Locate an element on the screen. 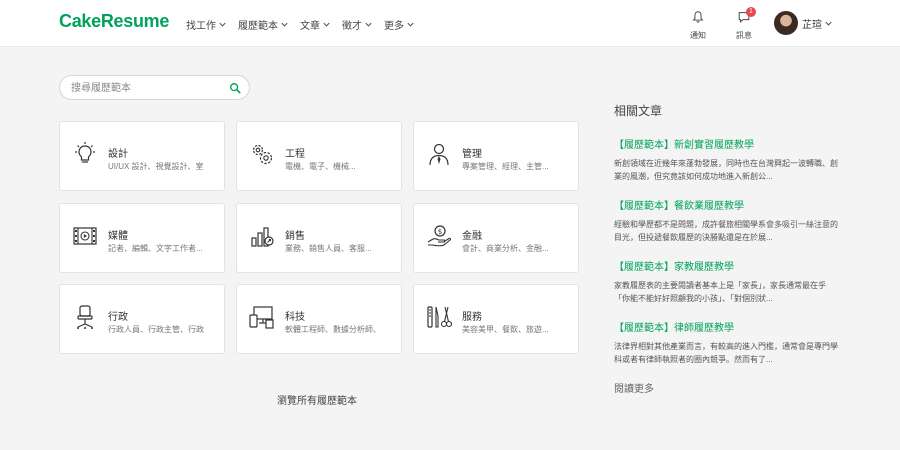 The height and width of the screenshot is (450, 900). money-hand-icon: $ is located at coordinates (439, 236).